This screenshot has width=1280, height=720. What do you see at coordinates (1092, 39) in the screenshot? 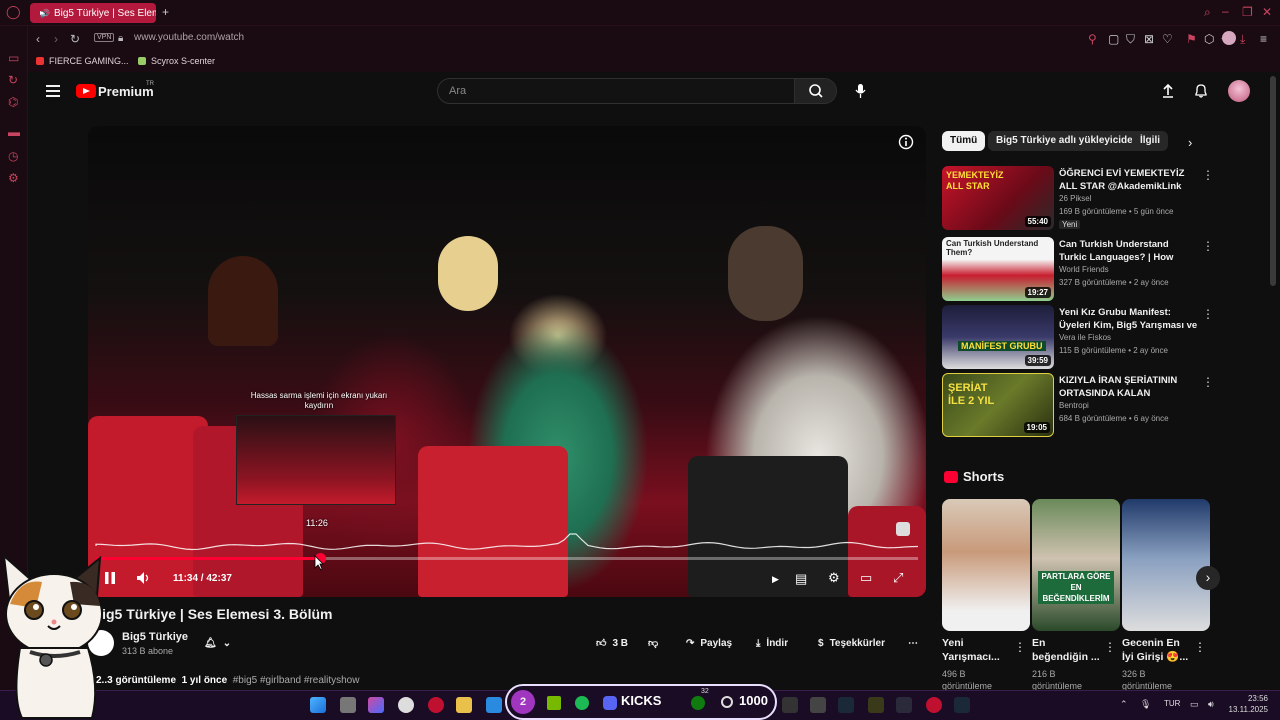
I see `snapshot-icon: ⚲` at bounding box center [1092, 39].